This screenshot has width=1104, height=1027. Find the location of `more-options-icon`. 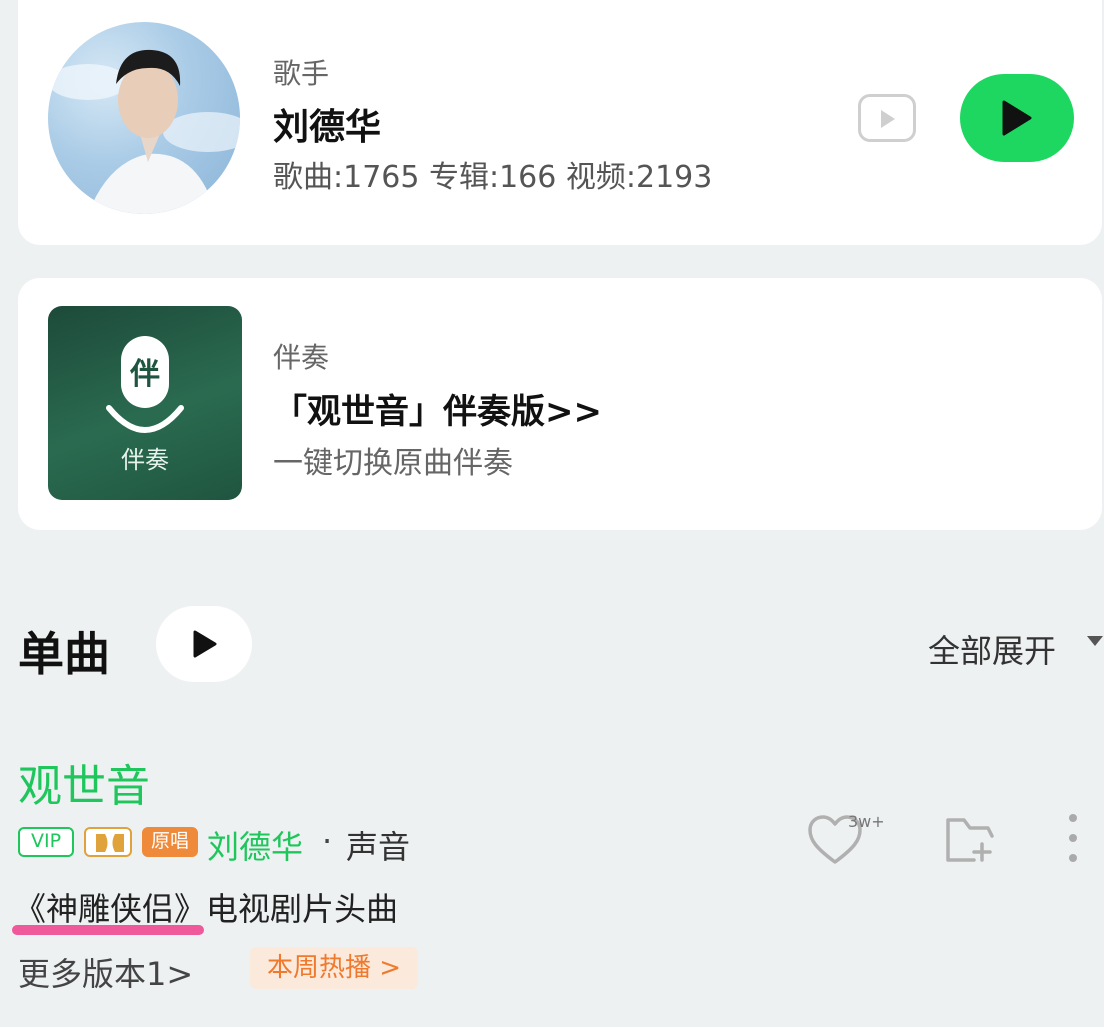

more-options-icon is located at coordinates (1073, 838).